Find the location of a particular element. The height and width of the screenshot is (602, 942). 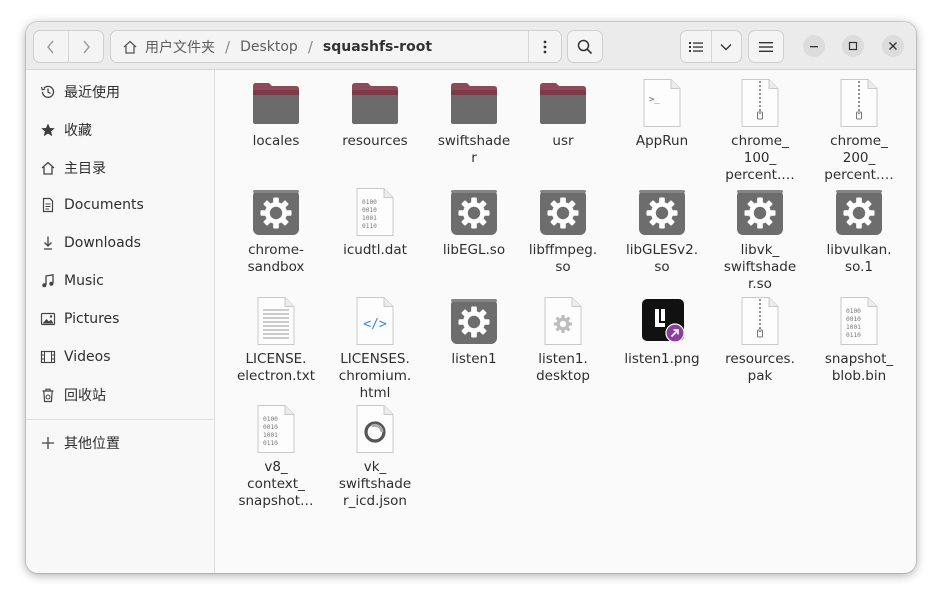

file-item: </> LICENSES. chromium. html is located at coordinates (375, 349).